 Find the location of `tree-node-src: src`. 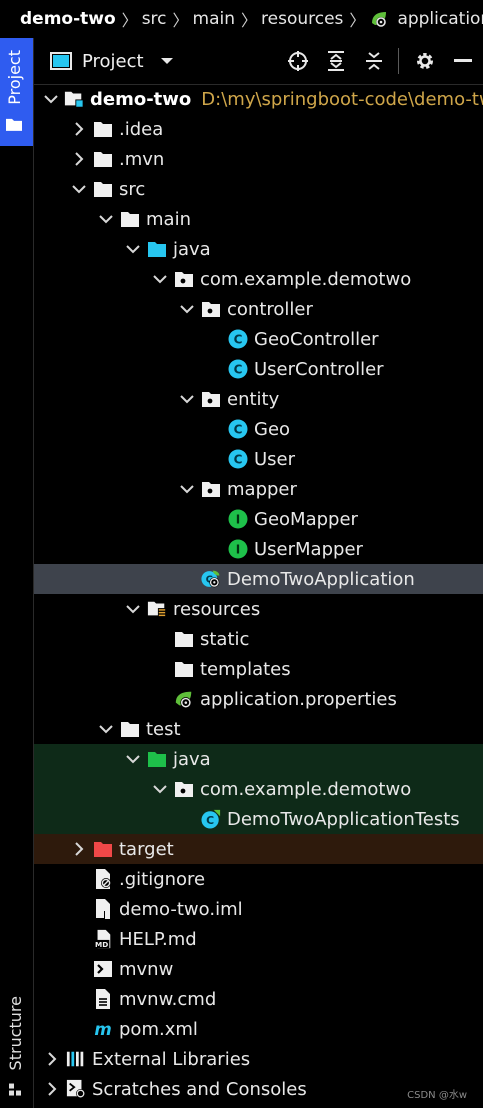

tree-node-src: src is located at coordinates (258, 189).